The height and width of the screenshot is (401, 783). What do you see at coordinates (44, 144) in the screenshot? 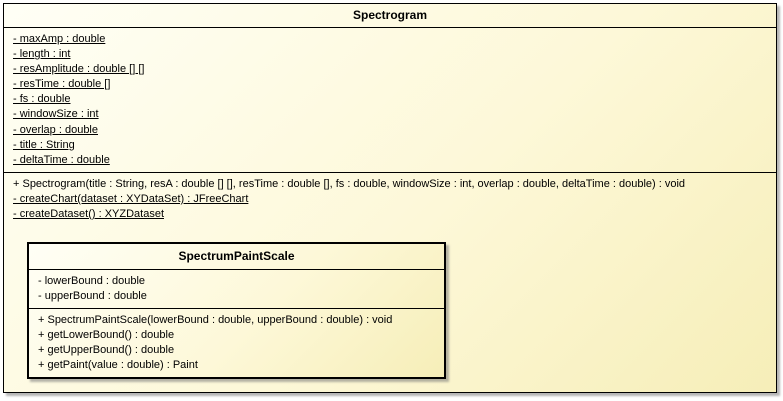
I see `attribute-row: - title : String` at bounding box center [44, 144].